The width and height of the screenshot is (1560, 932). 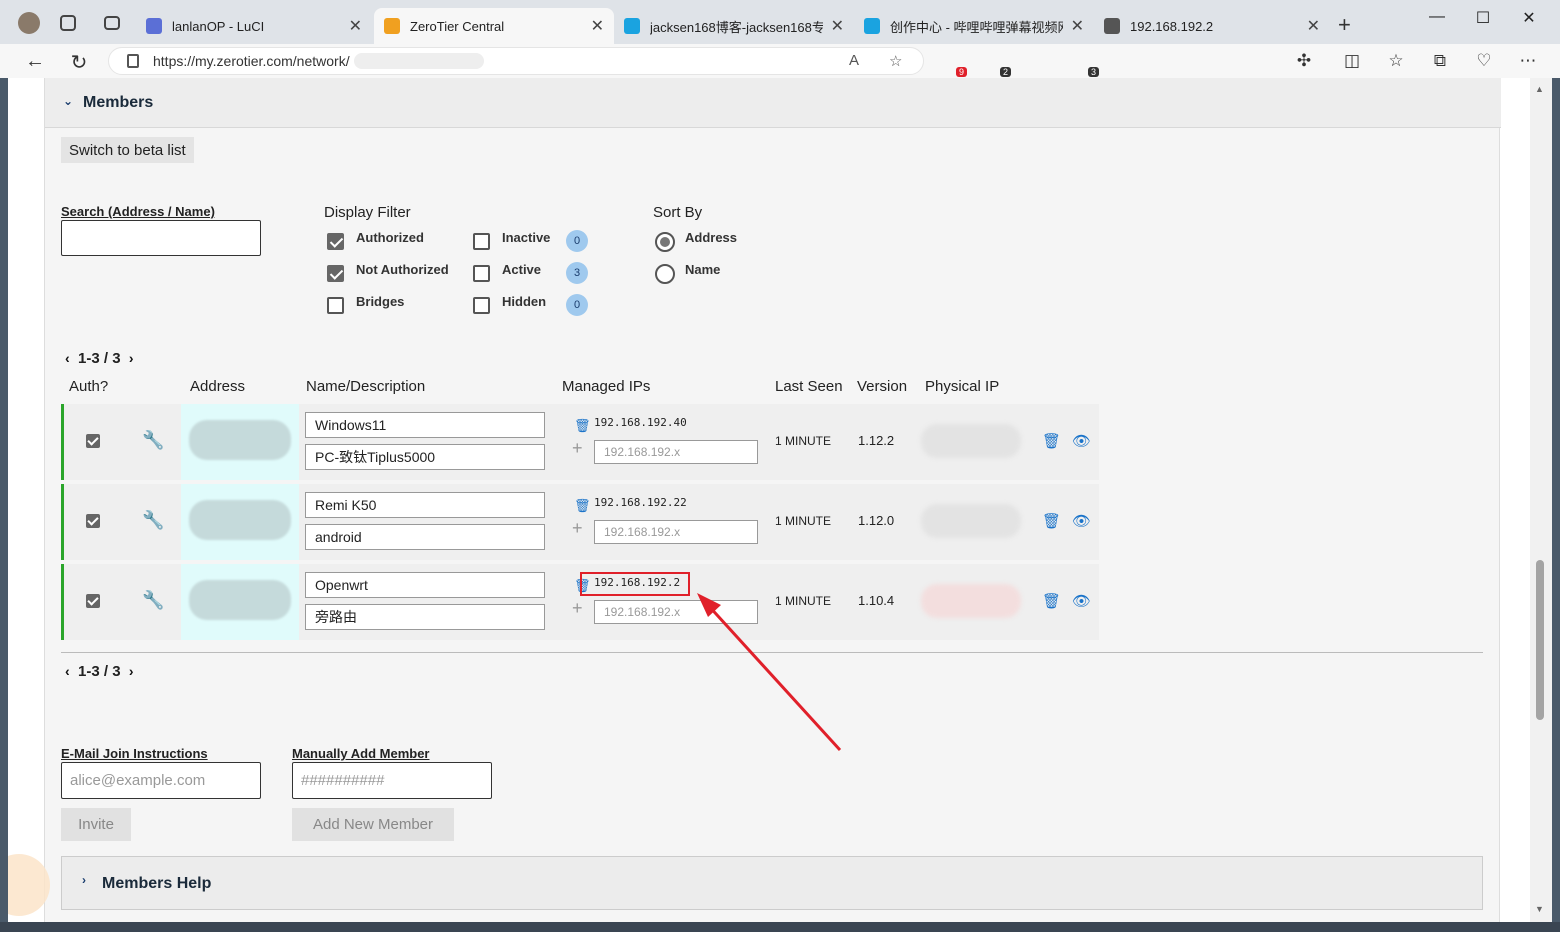 I want to click on page-scrollbar: ▲ ▼, so click(x=1541, y=500).